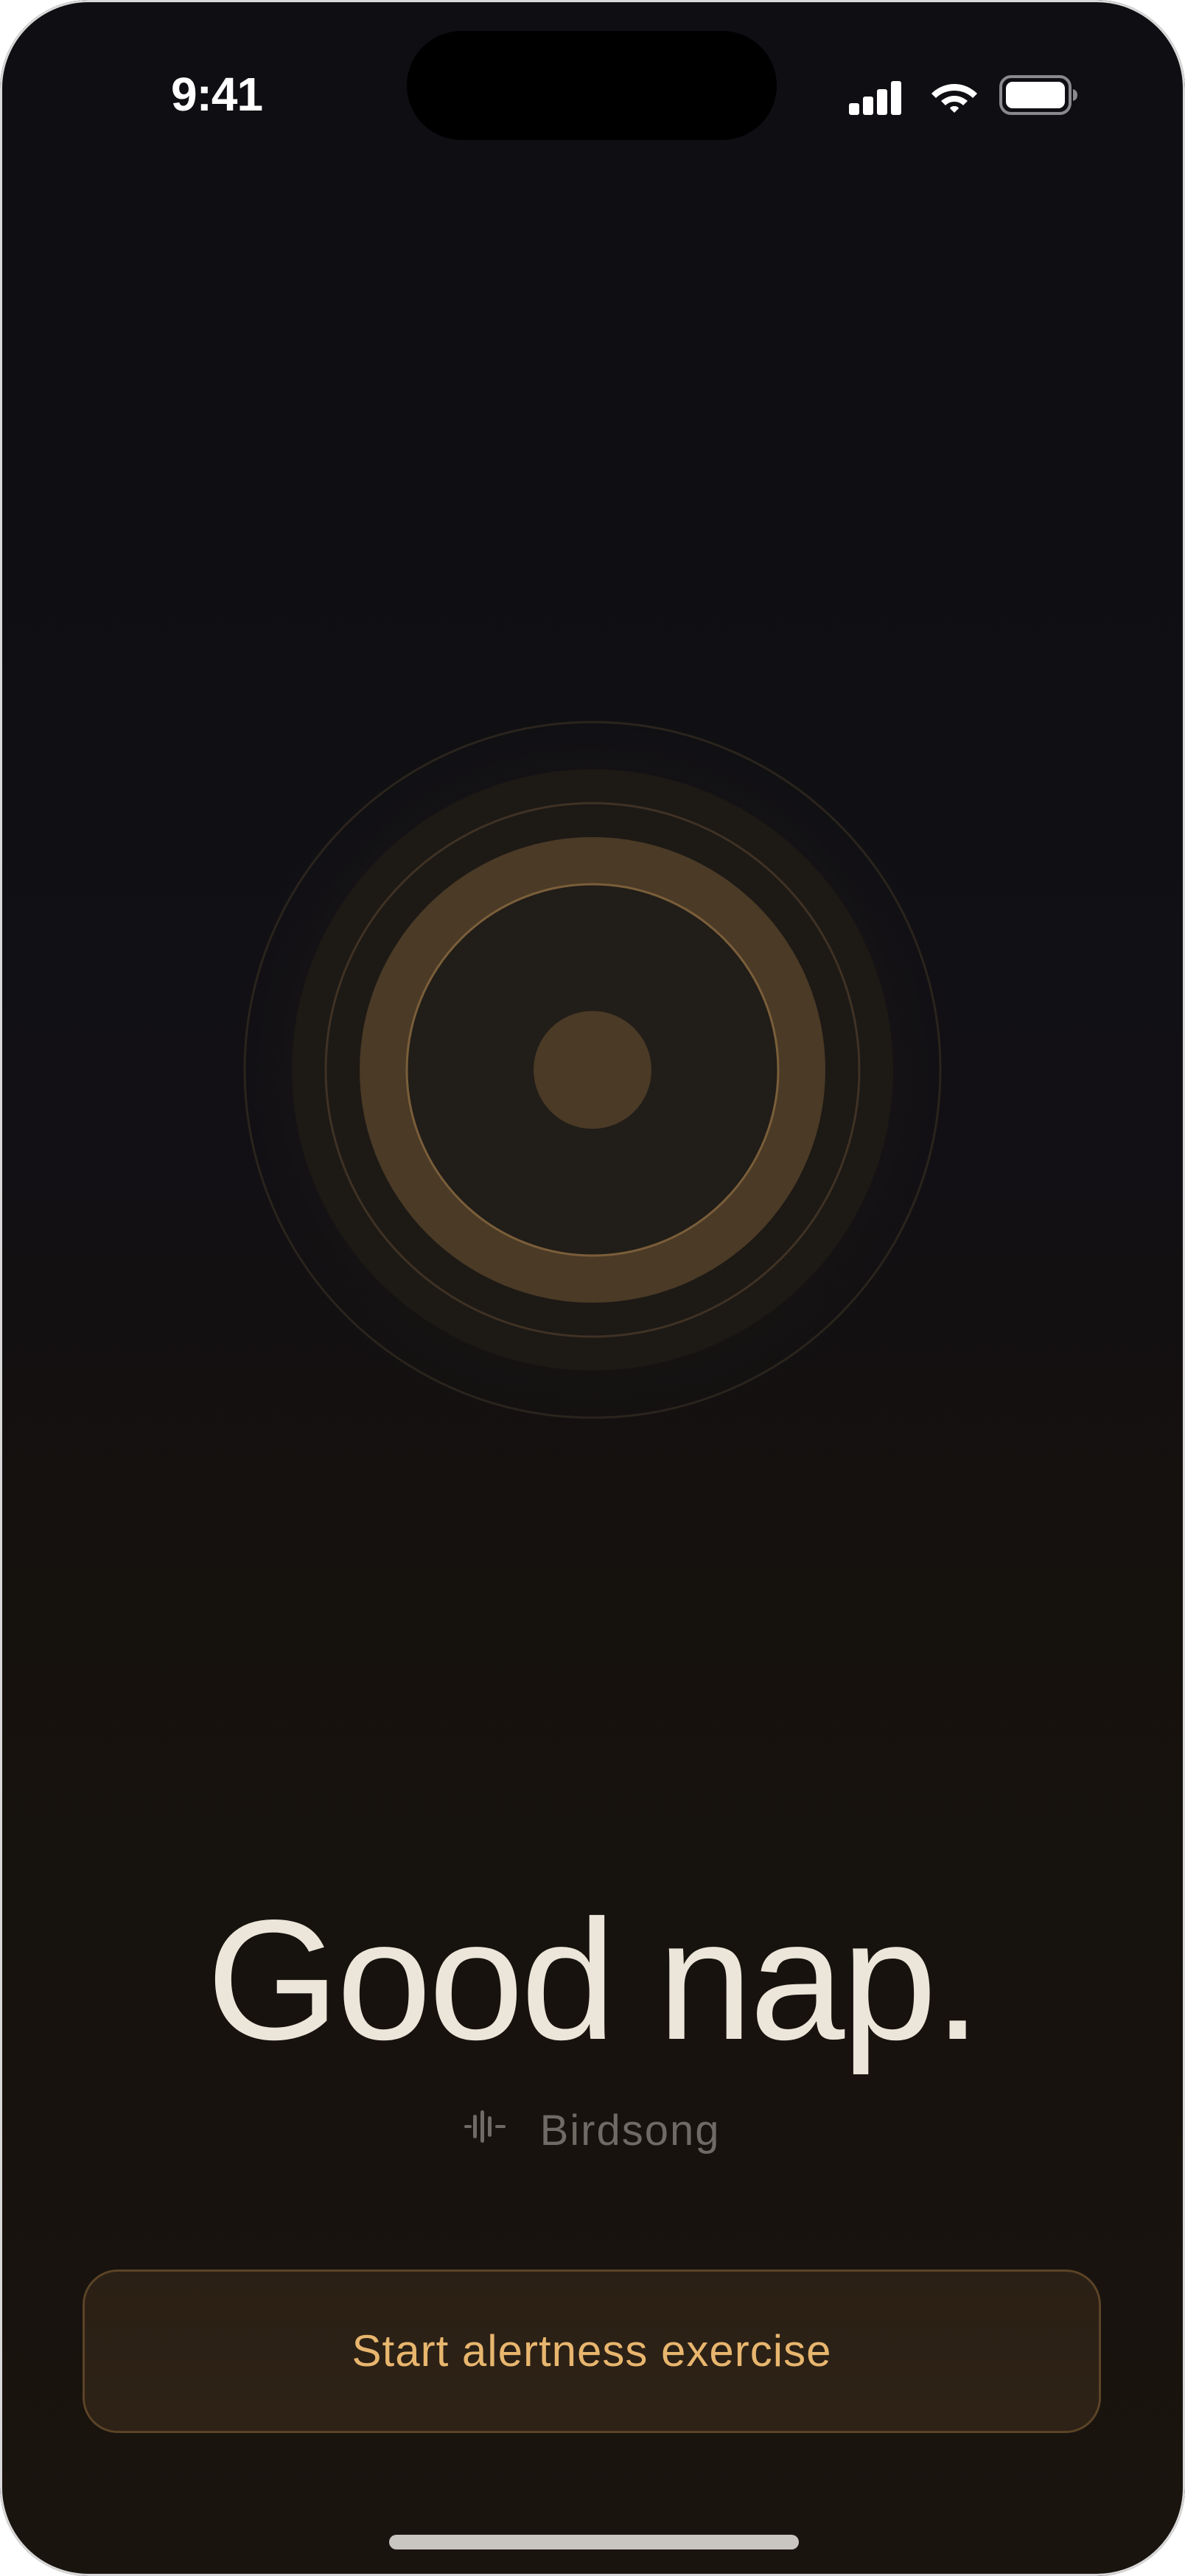 This screenshot has width=1185, height=2576. Describe the element at coordinates (592, 2351) in the screenshot. I see `start-alertness-exercise-button: Start alertness exercise` at that location.